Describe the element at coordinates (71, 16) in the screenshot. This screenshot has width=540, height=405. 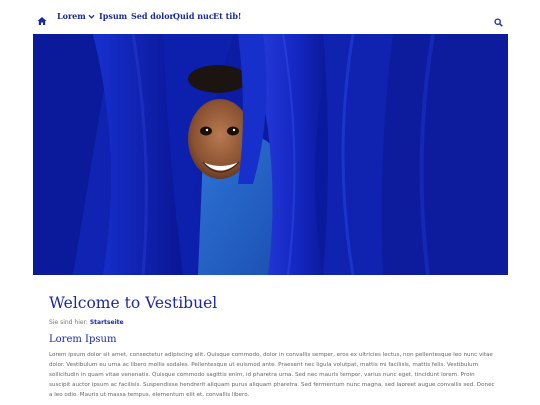
I see `nav-item-label: Lorem` at that location.